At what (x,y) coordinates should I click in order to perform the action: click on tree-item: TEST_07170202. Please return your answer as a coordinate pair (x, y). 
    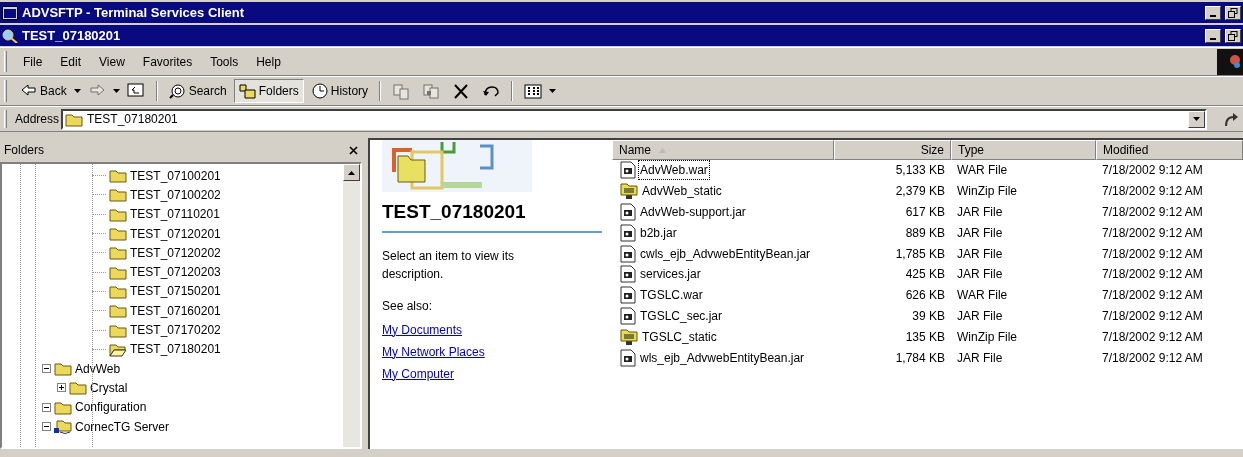
    Looking at the image, I should click on (175, 330).